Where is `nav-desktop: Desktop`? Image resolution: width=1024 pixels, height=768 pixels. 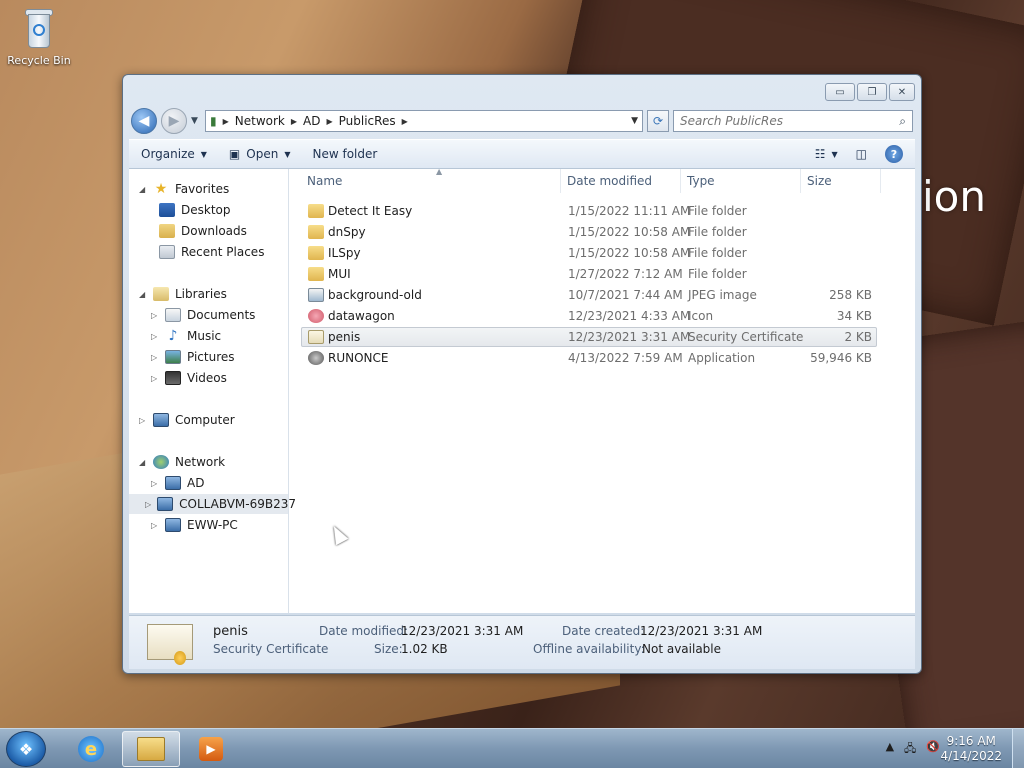
nav-desktop: Desktop is located at coordinates (195, 210).